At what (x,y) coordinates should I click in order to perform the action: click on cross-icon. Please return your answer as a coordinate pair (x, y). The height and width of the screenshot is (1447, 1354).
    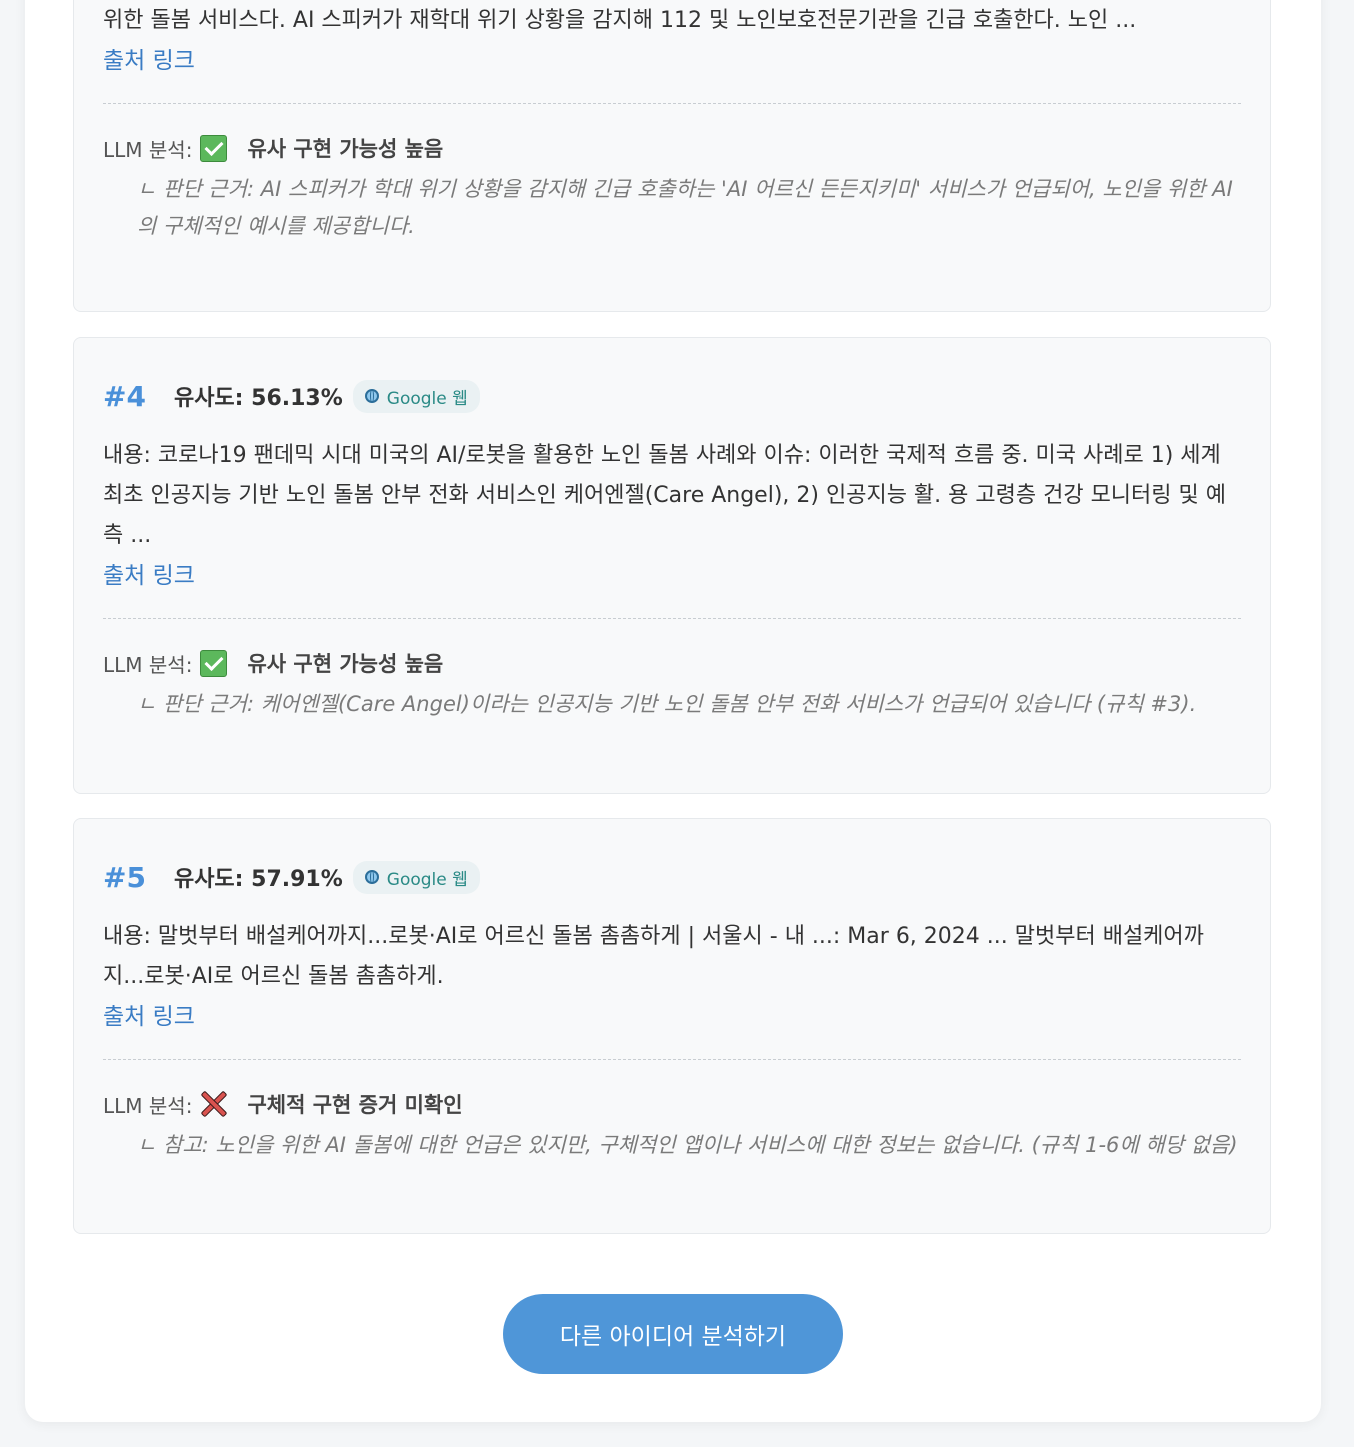
    Looking at the image, I should click on (214, 1104).